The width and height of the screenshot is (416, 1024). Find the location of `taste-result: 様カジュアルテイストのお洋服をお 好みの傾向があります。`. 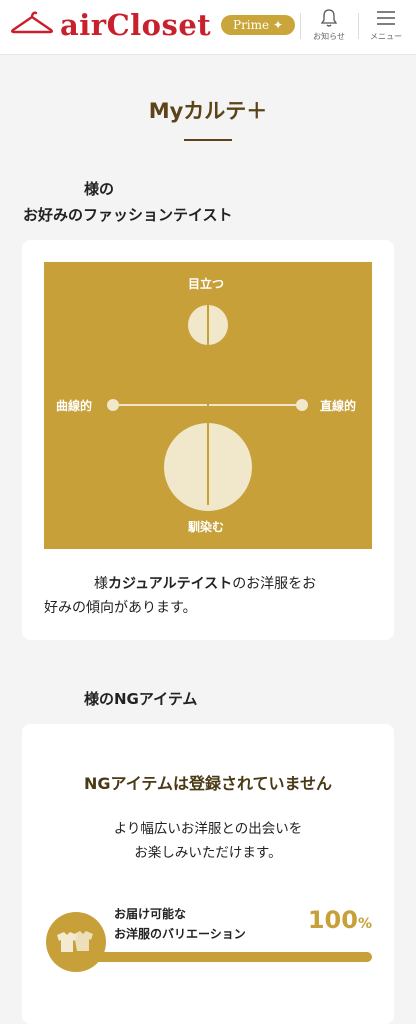

taste-result: 様カジュアルテイストのお洋服をお 好みの傾向があります。 is located at coordinates (209, 596).